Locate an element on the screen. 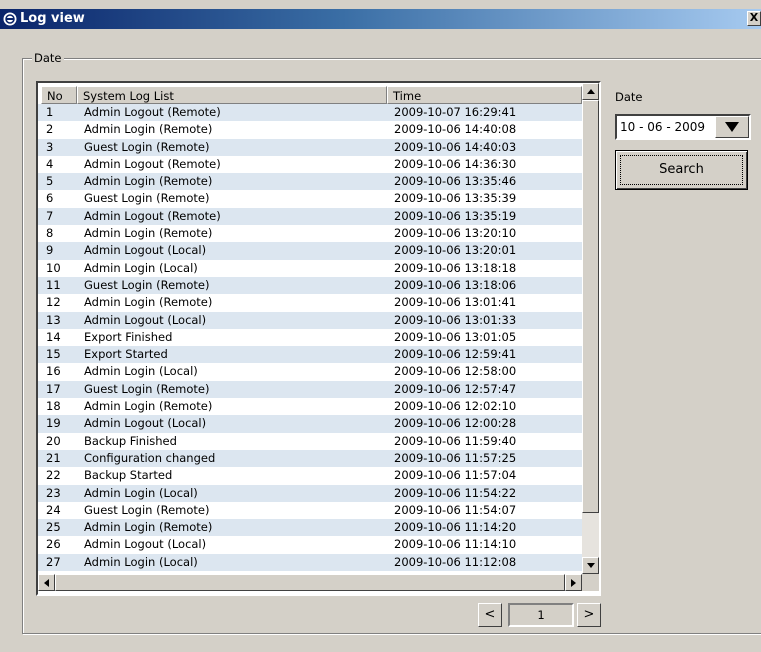  table-row: 20 Backup Finished 2009-10-06 11:59:40 is located at coordinates (310, 441).